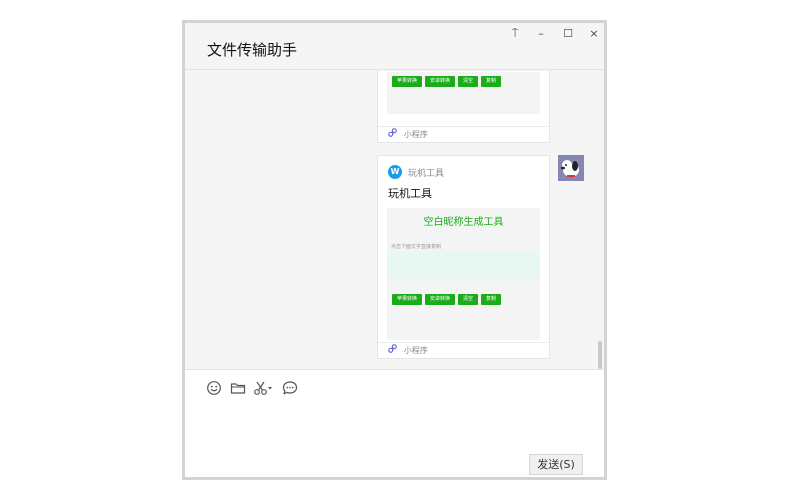 This screenshot has height=500, width=790. Describe the element at coordinates (515, 34) in the screenshot. I see `pin-icon: ⍑` at that location.